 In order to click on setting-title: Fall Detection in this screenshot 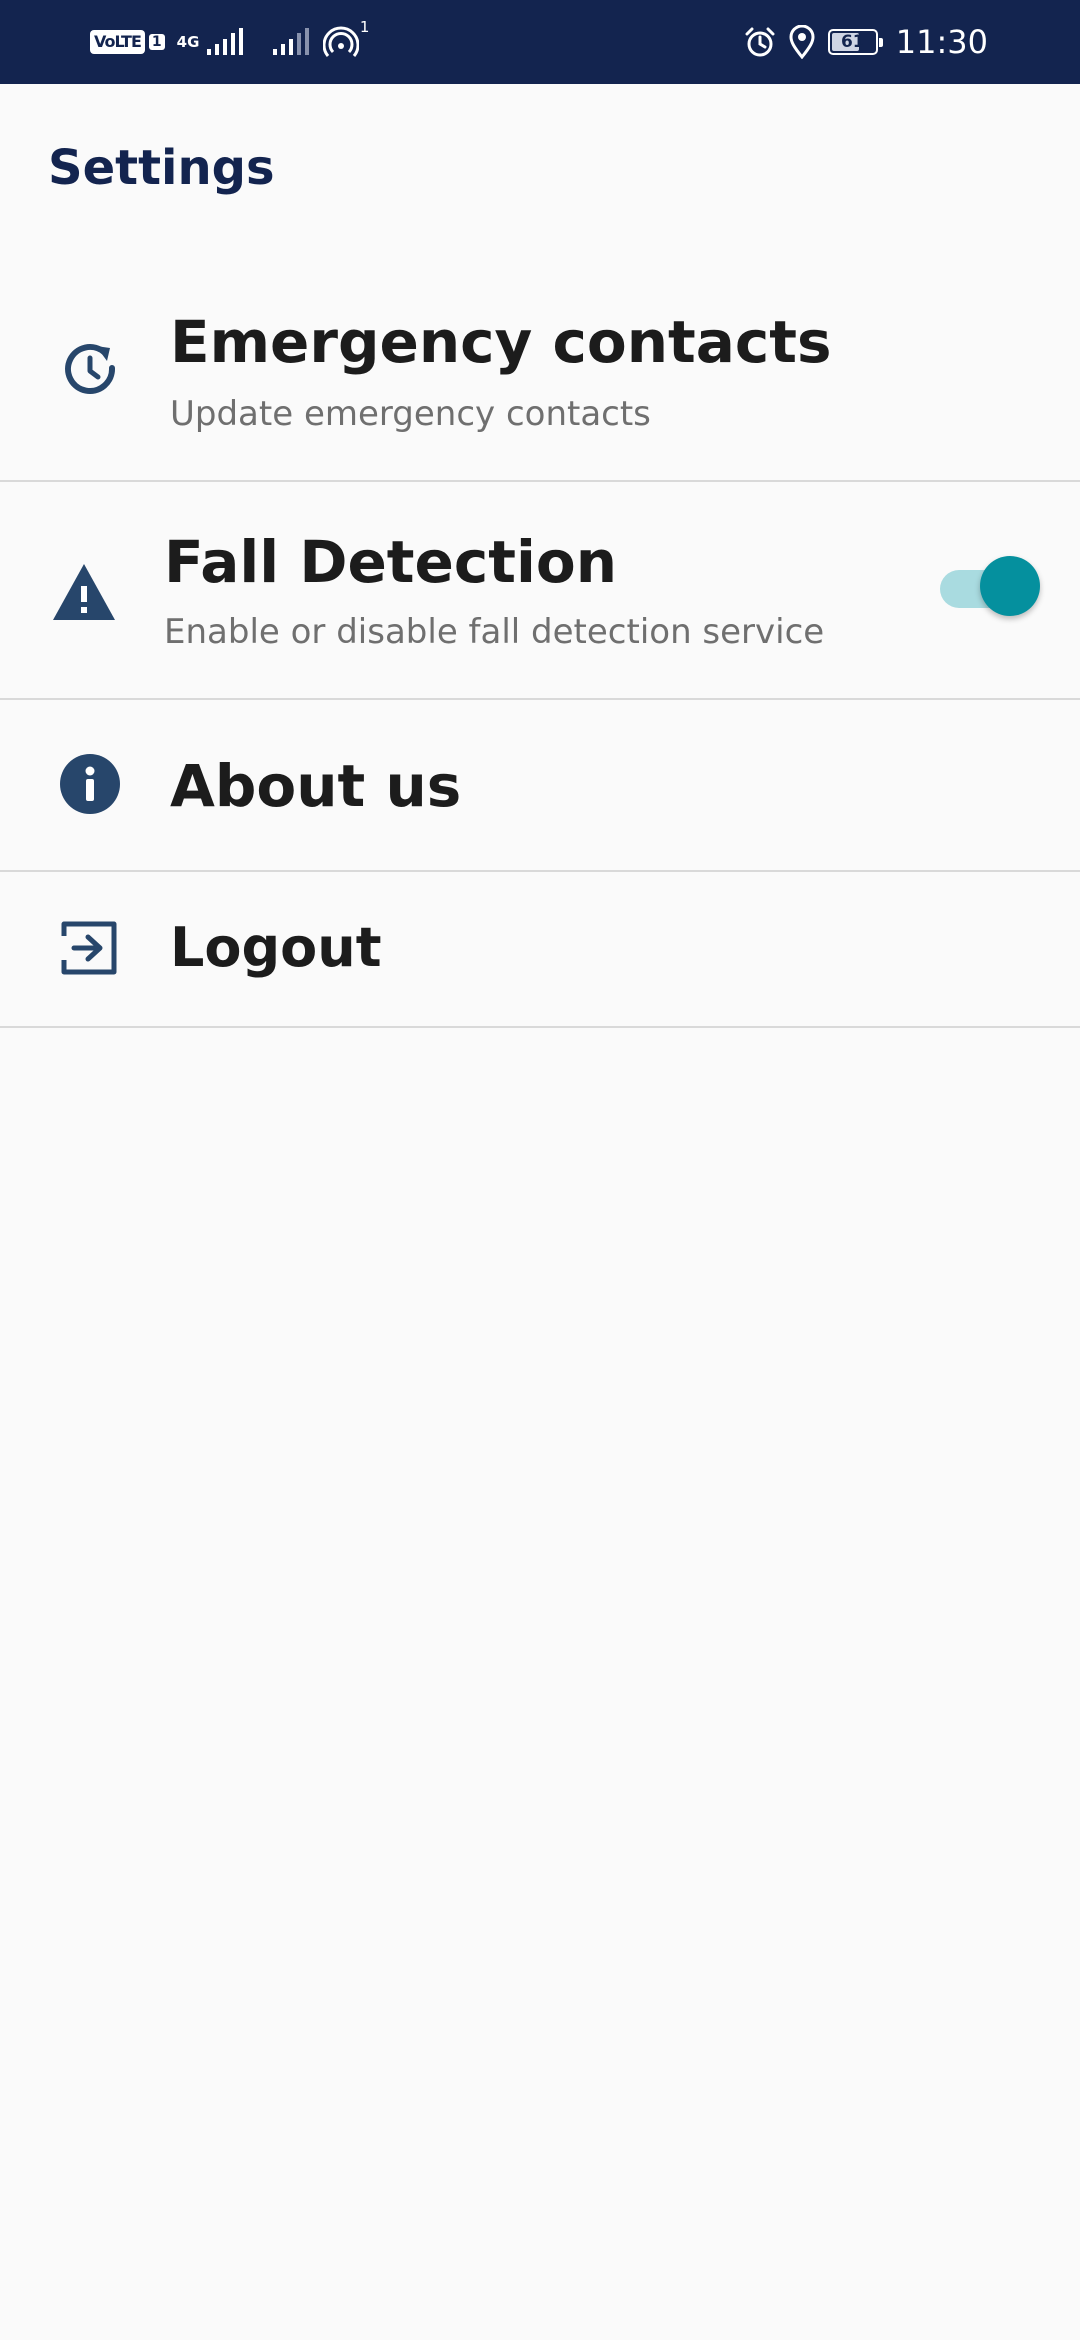, I will do `click(390, 562)`.